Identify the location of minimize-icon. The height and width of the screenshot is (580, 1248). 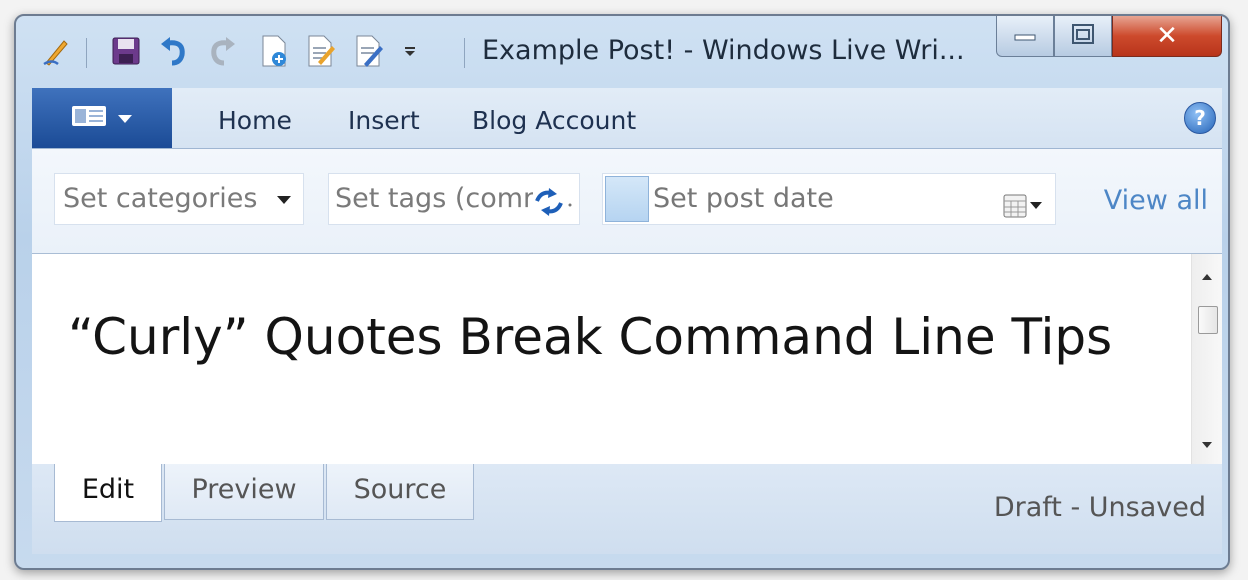
(1025, 36).